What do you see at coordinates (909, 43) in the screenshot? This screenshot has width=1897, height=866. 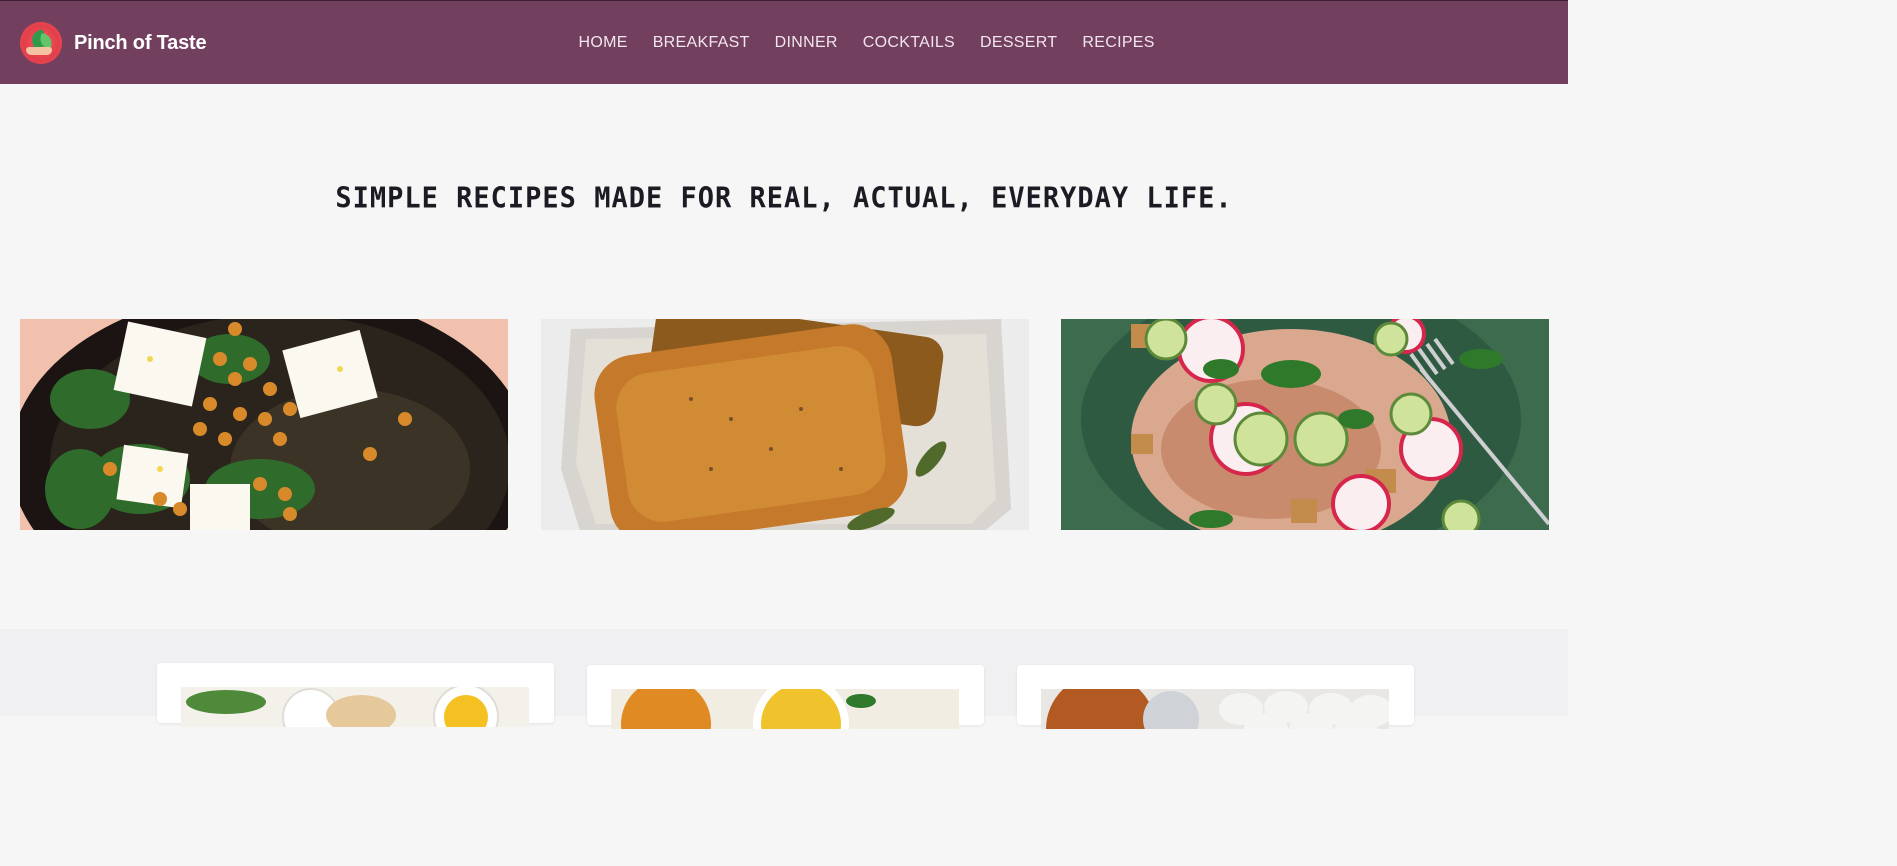 I see `nav-cocktails: COCKTAILS` at bounding box center [909, 43].